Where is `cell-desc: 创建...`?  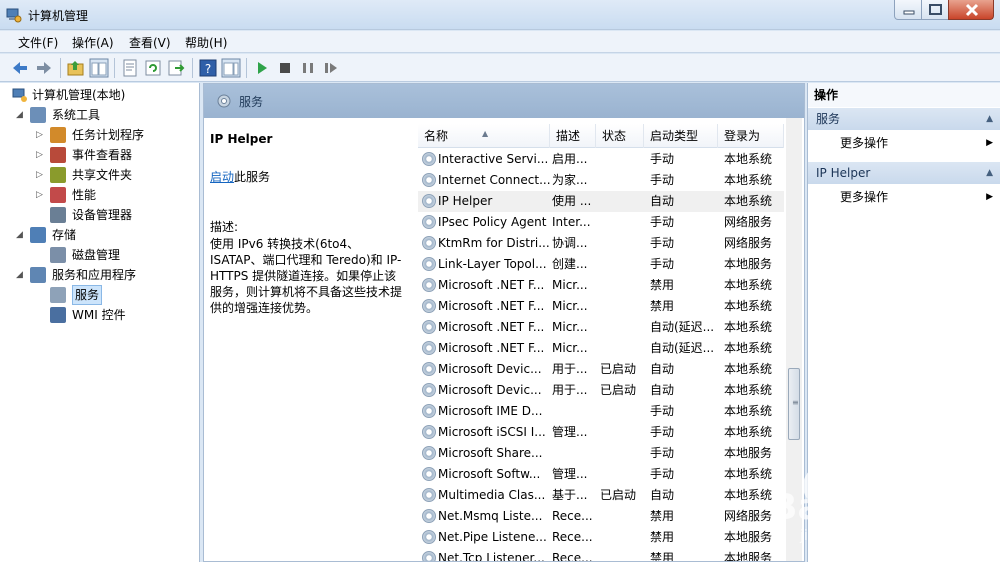 cell-desc: 创建... is located at coordinates (570, 264).